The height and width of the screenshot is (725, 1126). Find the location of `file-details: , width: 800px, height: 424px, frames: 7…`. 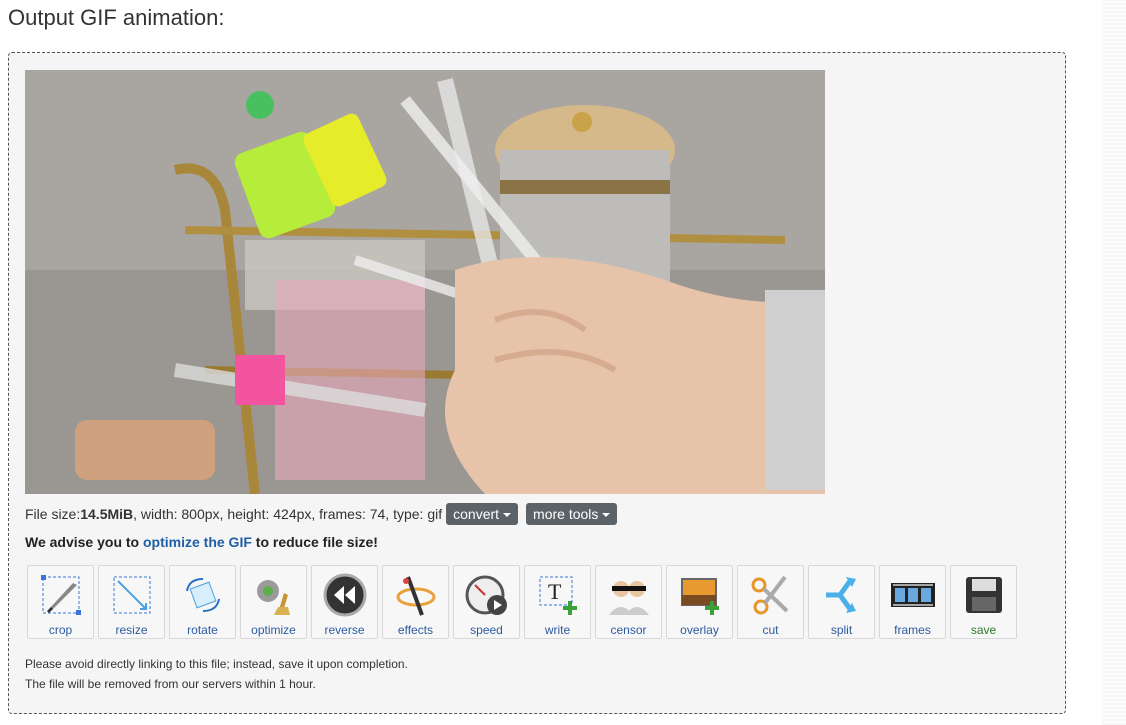

file-details: , width: 800px, height: 424px, frames: 7… is located at coordinates (288, 514).